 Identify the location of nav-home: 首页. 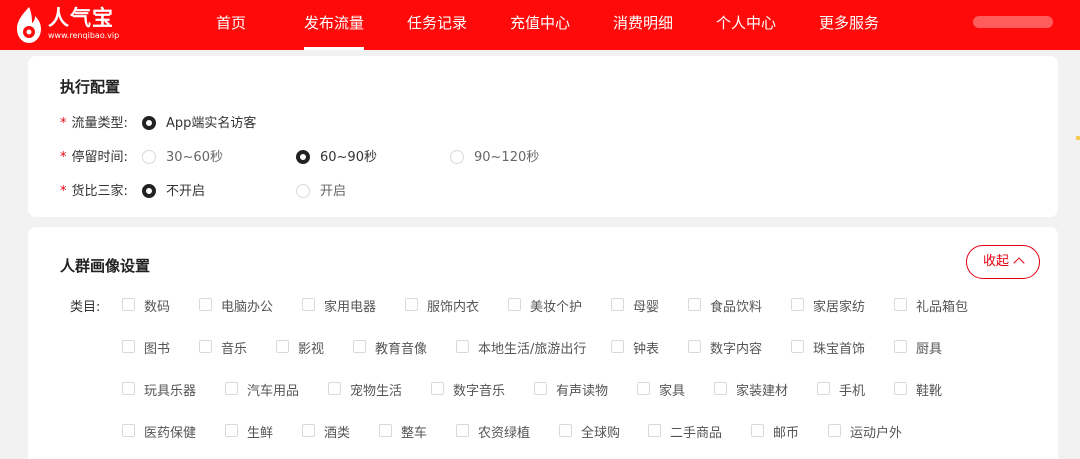
(231, 25).